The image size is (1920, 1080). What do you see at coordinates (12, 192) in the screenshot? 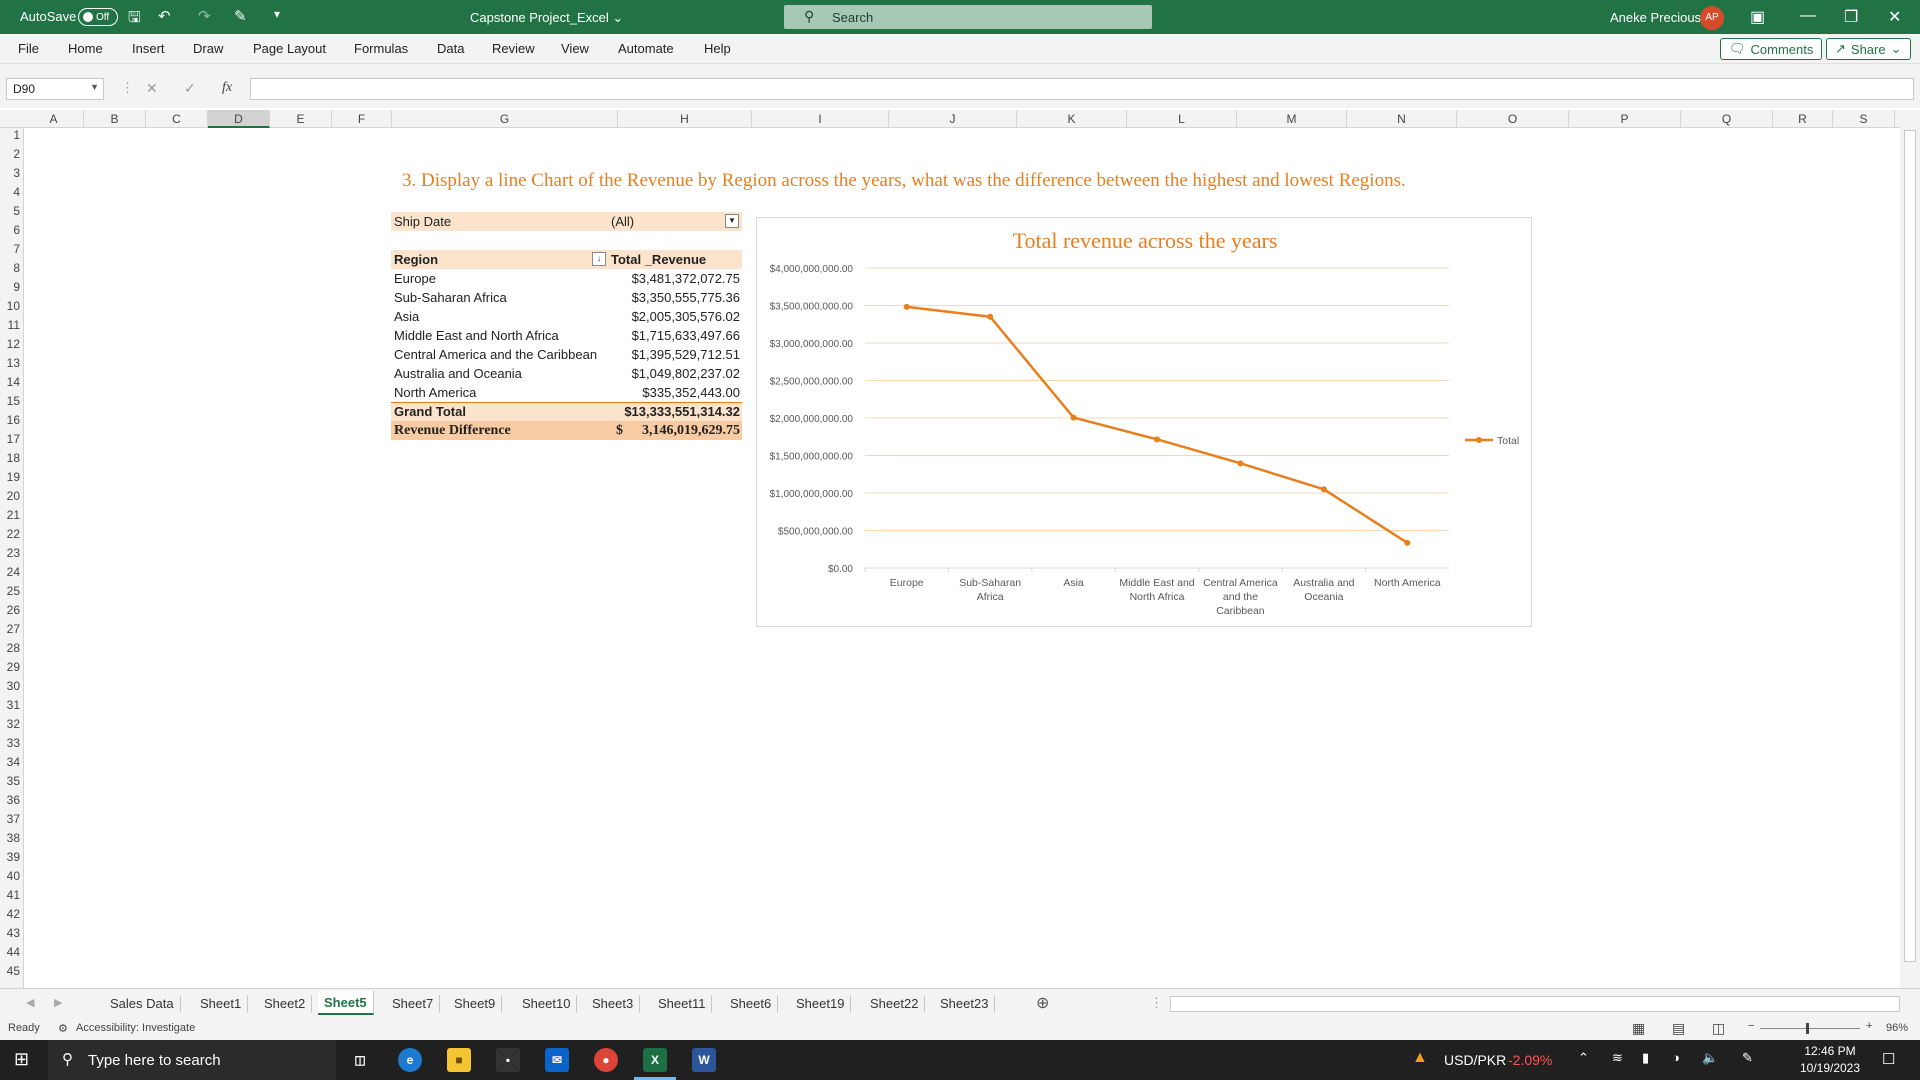
I see `row-header: 4` at bounding box center [12, 192].